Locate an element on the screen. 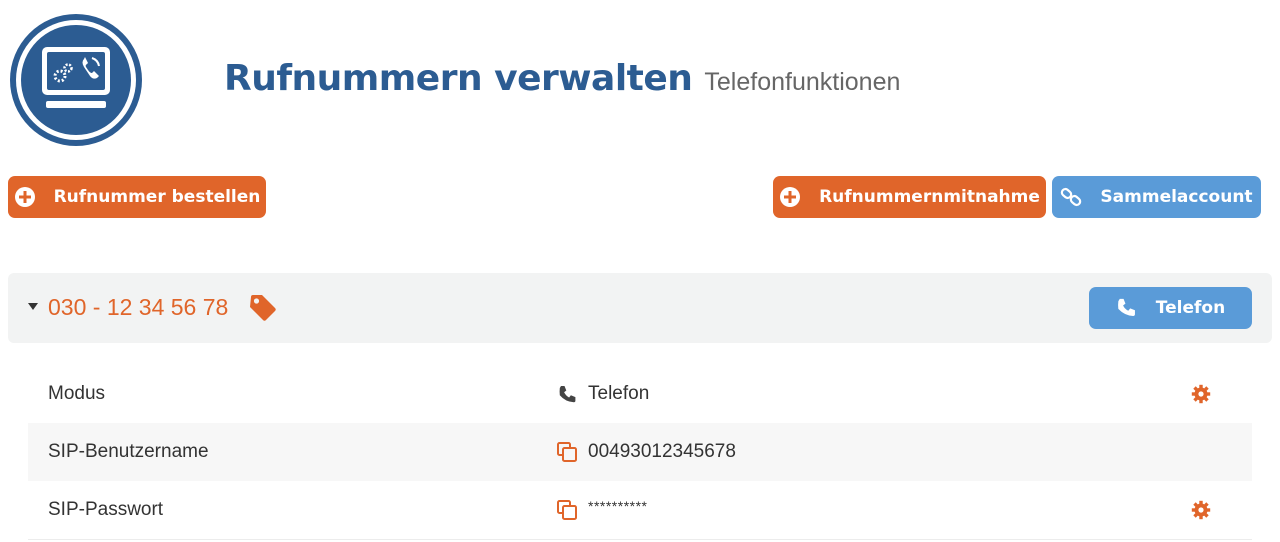  number-panel: 030 - 12 34 56 78 Telefon is located at coordinates (640, 308).